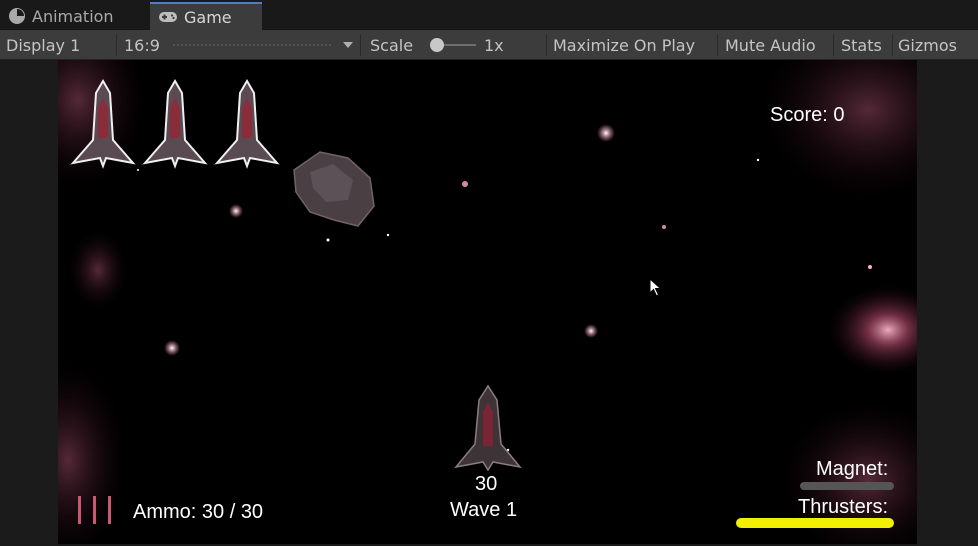  I want to click on gizmos-button: Gizmos, so click(927, 45).